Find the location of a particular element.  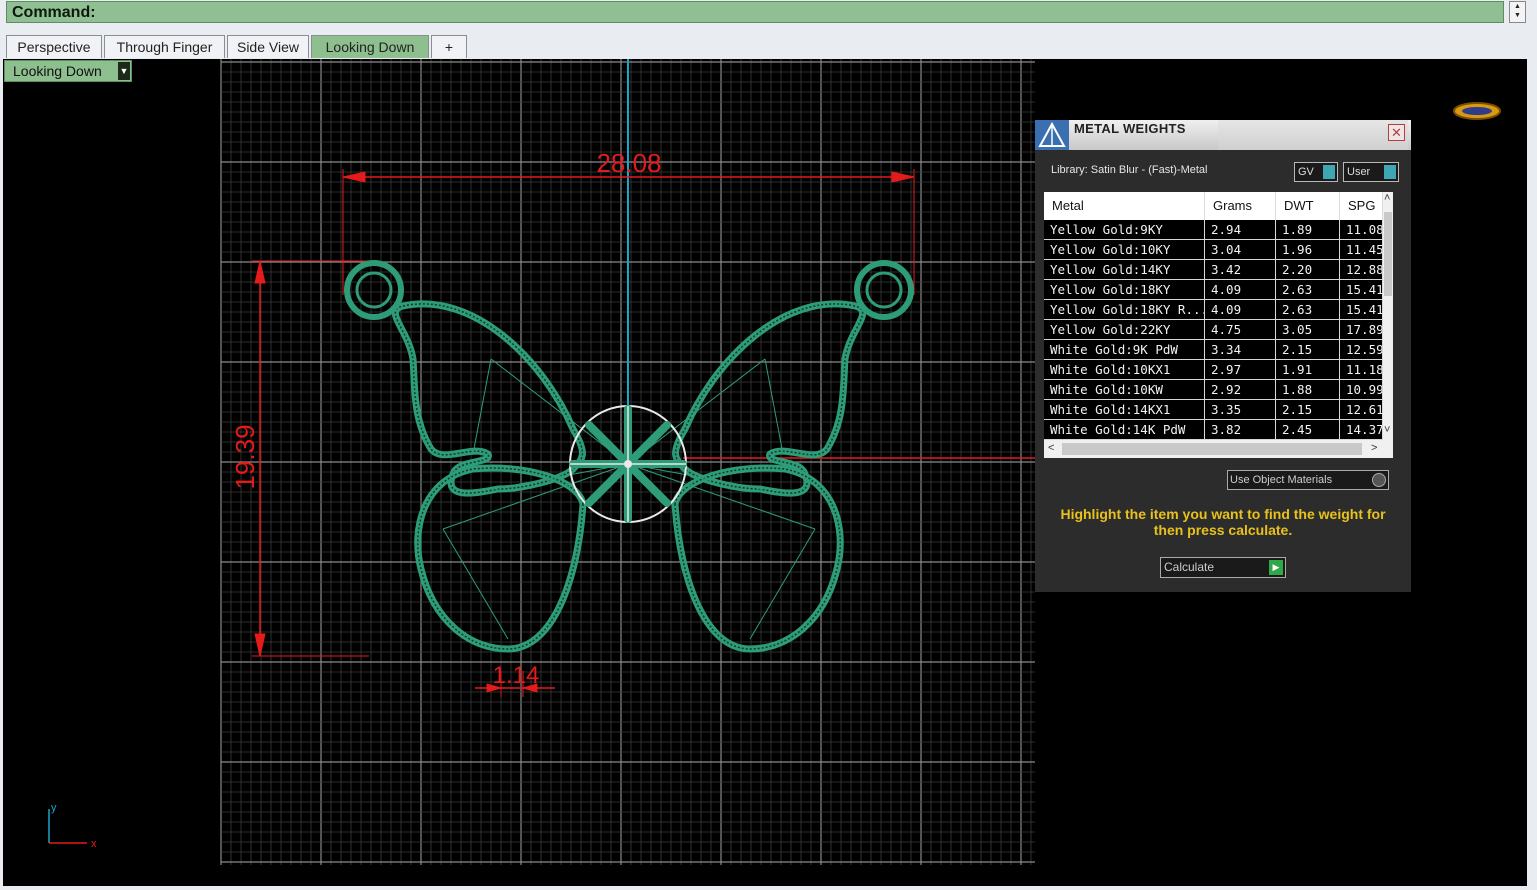

scroll-left-icon: < is located at coordinates (1051, 448).